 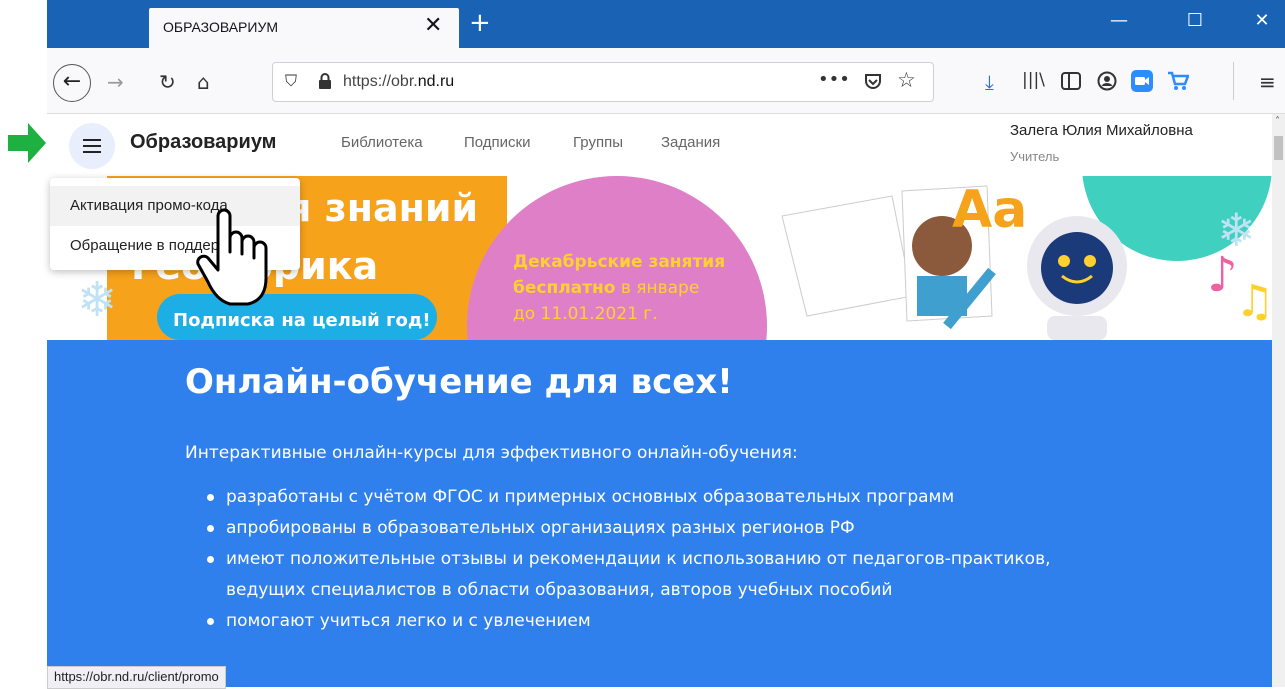 What do you see at coordinates (1033, 80) in the screenshot?
I see `library-icon: |||\` at bounding box center [1033, 80].